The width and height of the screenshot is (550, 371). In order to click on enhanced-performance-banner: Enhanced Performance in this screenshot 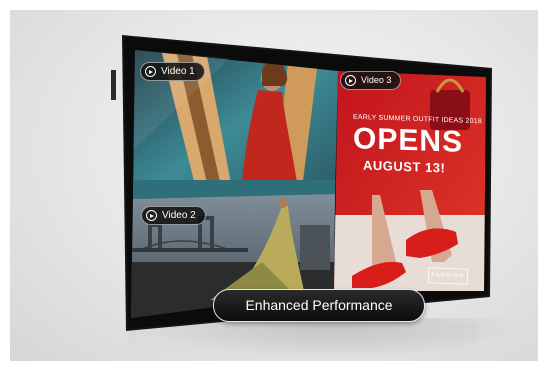, I will do `click(319, 305)`.